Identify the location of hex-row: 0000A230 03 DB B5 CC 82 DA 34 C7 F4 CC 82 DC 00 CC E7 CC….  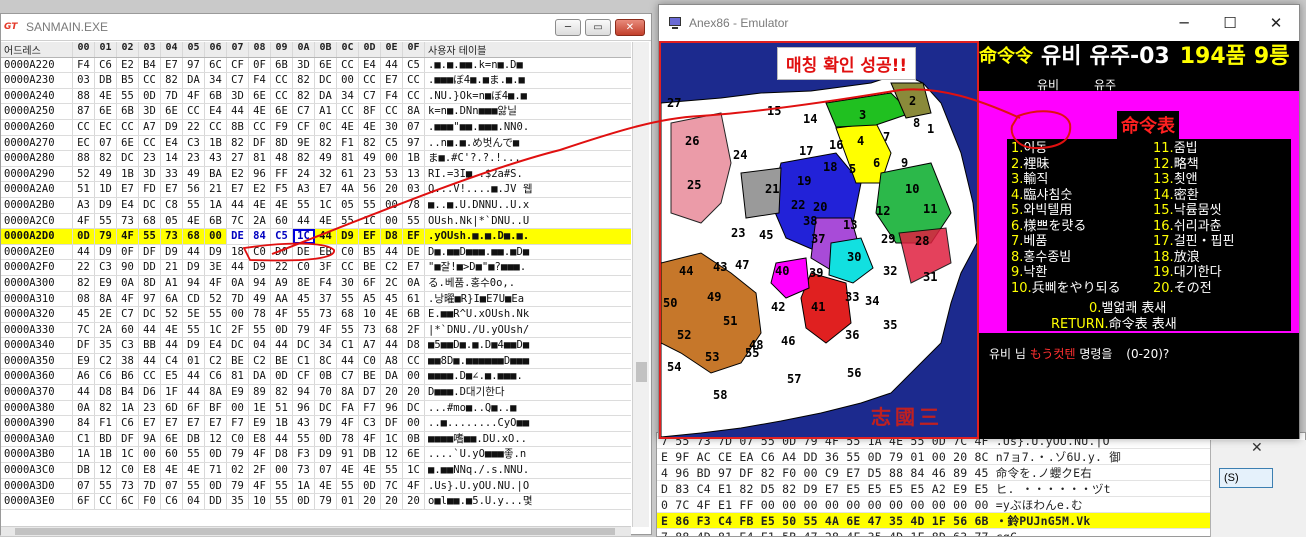
(316, 81).